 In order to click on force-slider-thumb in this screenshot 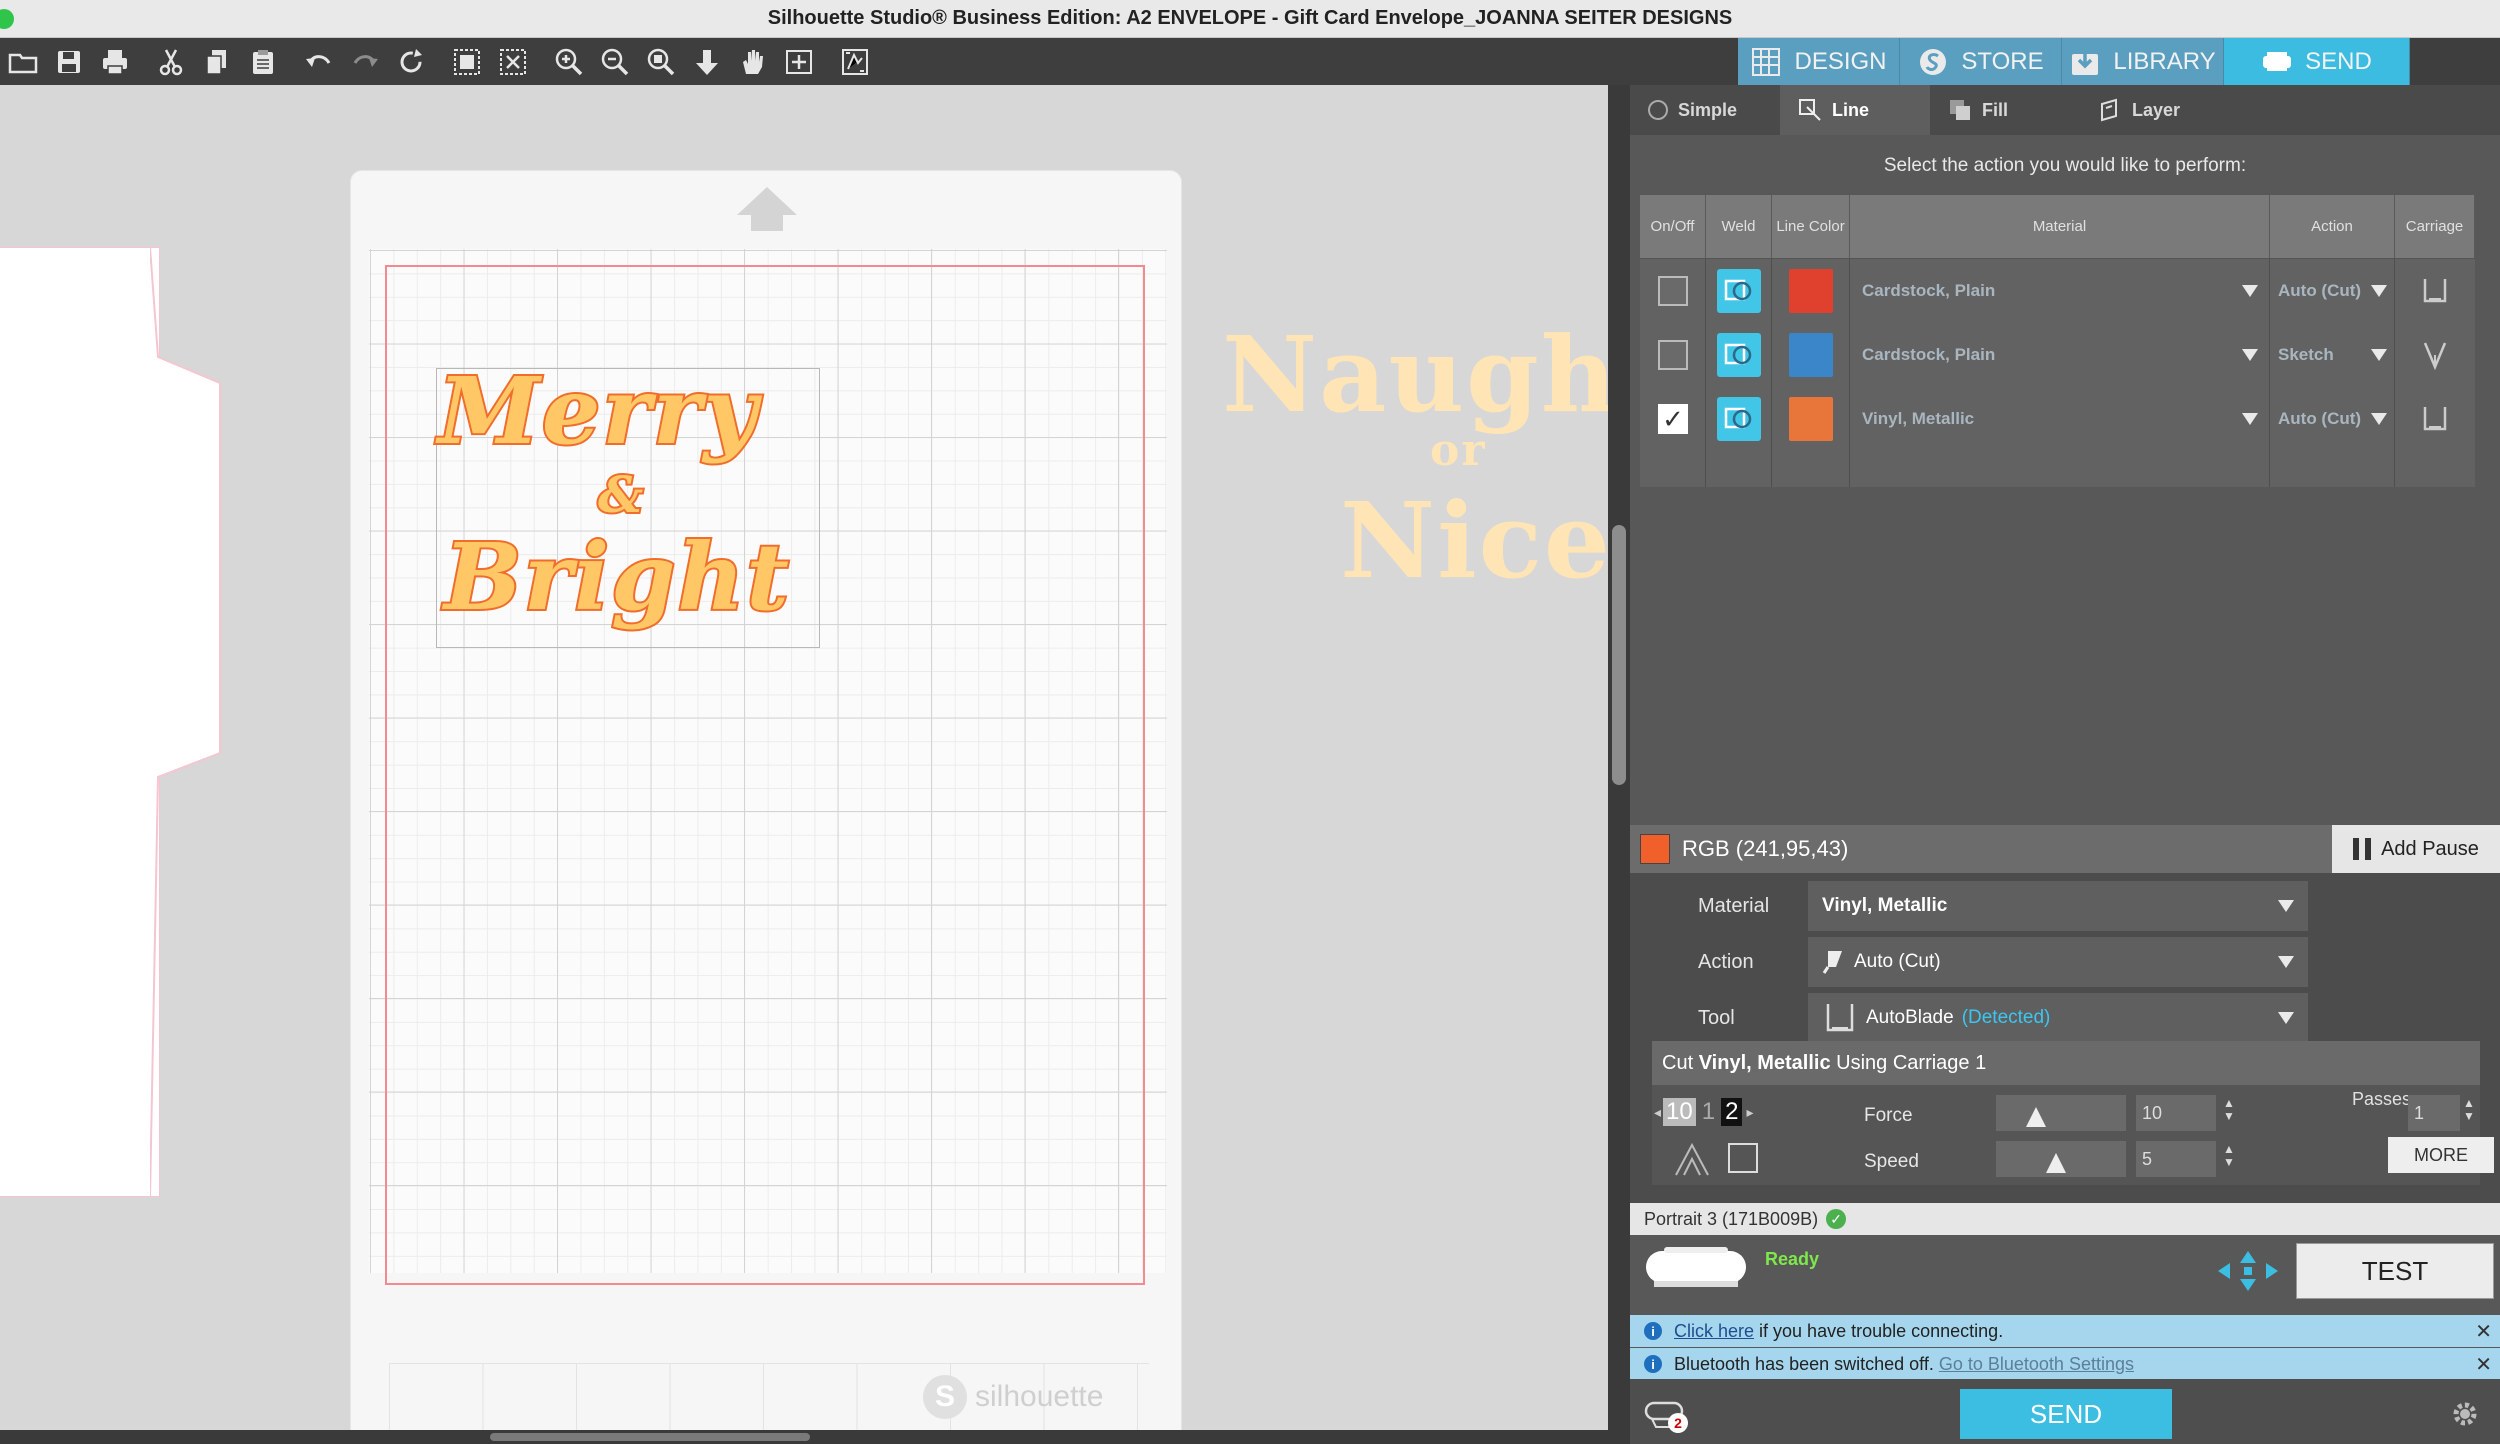, I will do `click(2036, 1117)`.